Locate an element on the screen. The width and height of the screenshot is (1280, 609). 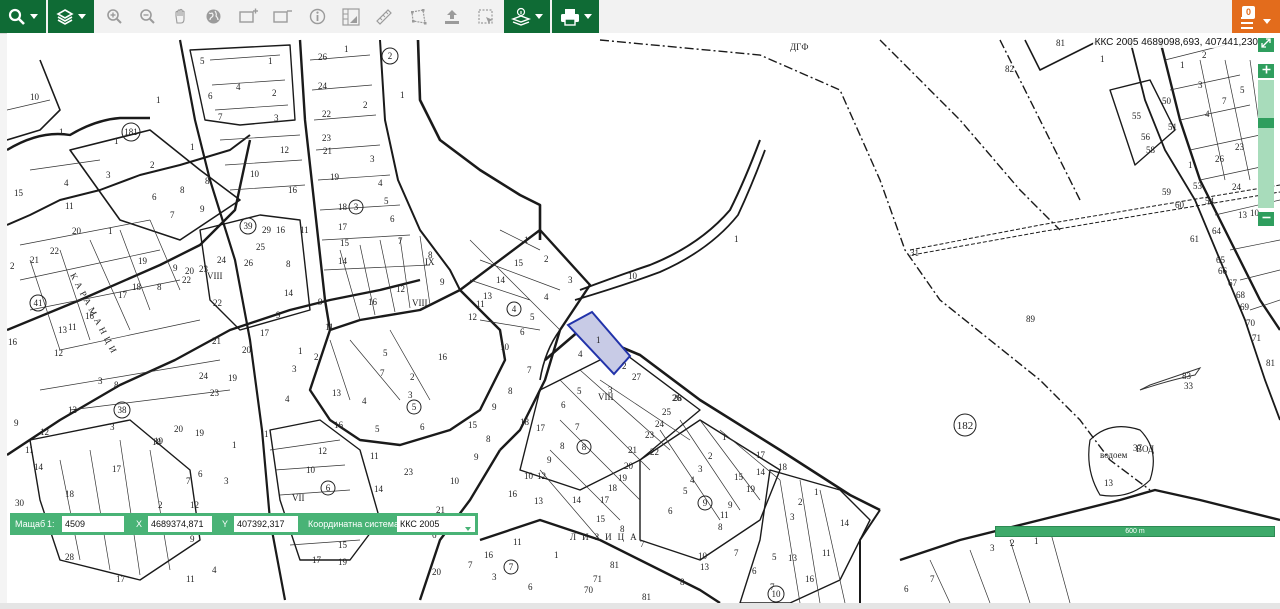
info-icon is located at coordinates (317, 16).